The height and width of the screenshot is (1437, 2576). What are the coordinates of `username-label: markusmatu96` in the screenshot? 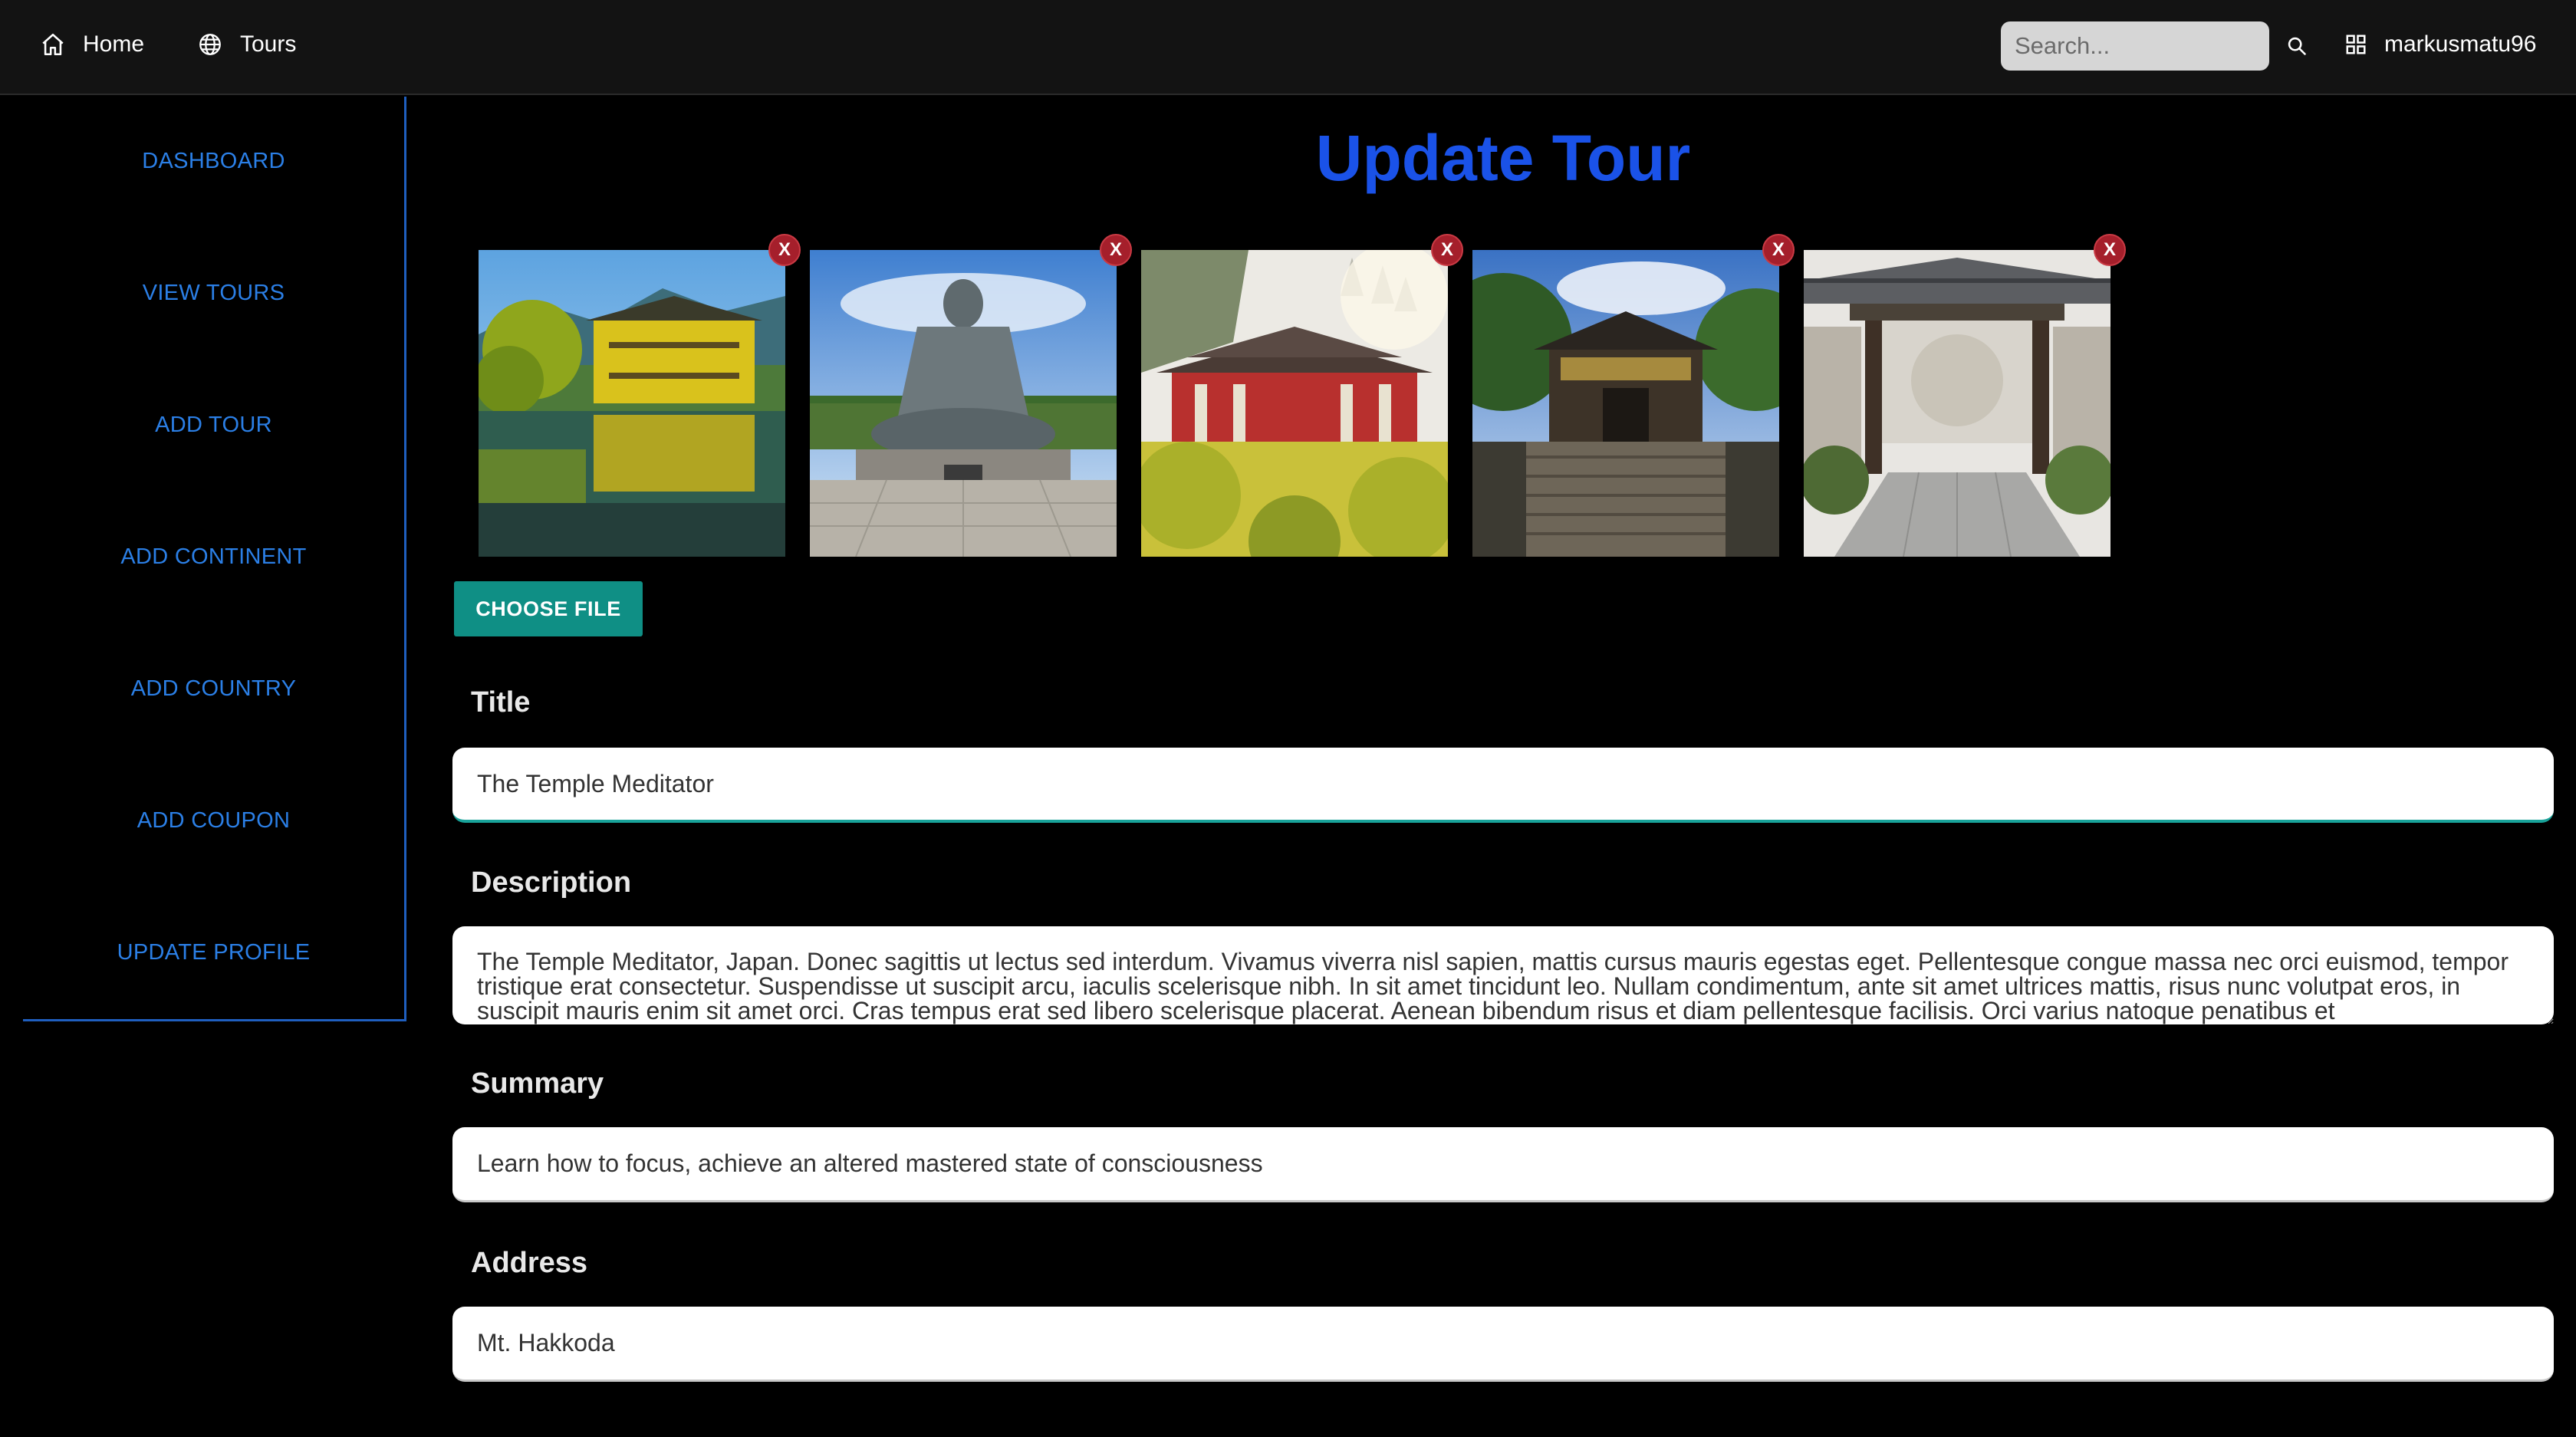 It's located at (2460, 44).